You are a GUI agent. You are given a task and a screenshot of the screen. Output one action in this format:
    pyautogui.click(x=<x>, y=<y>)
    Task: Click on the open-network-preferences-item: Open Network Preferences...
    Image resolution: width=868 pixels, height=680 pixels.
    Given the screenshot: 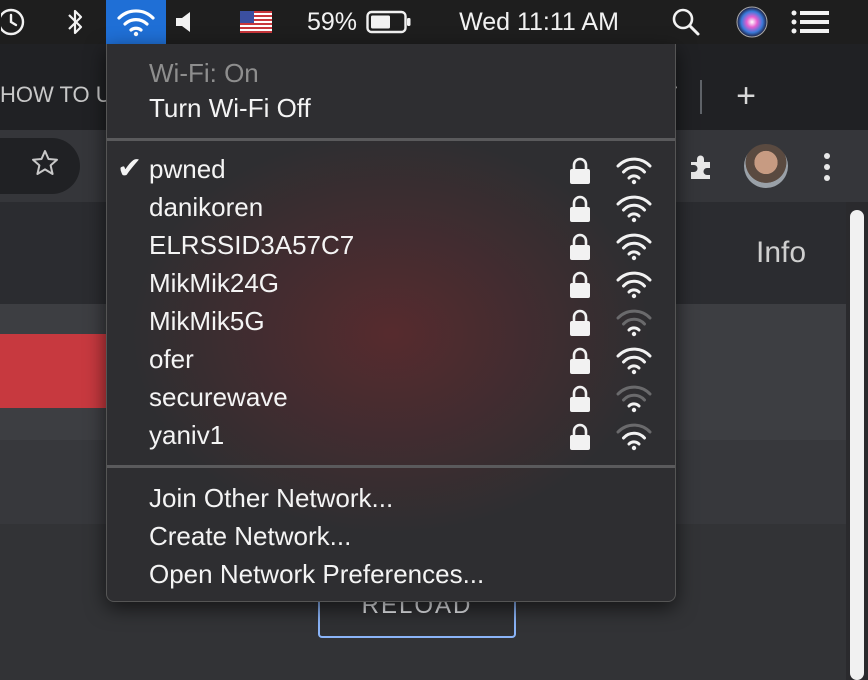 What is the action you would take?
    pyautogui.click(x=316, y=574)
    